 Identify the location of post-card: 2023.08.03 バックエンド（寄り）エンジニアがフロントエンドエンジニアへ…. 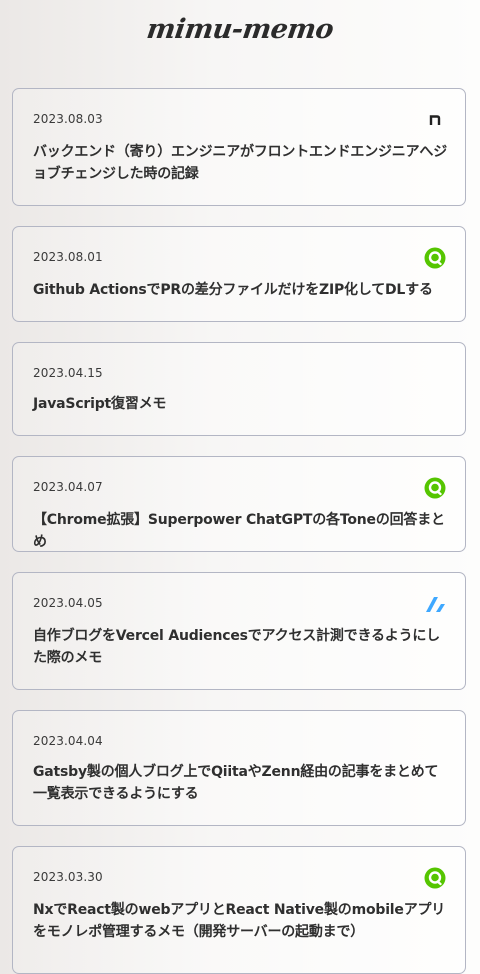
(239, 147).